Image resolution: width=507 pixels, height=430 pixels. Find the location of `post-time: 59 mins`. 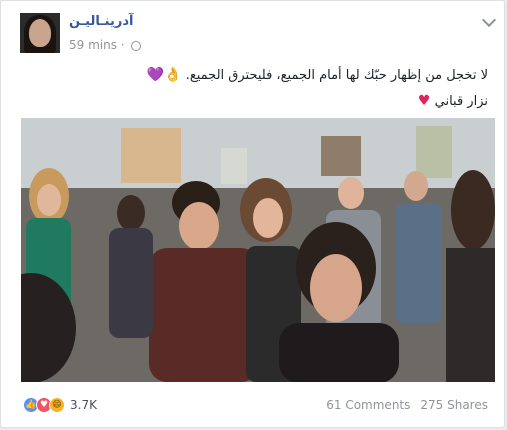

post-time: 59 mins is located at coordinates (93, 45).